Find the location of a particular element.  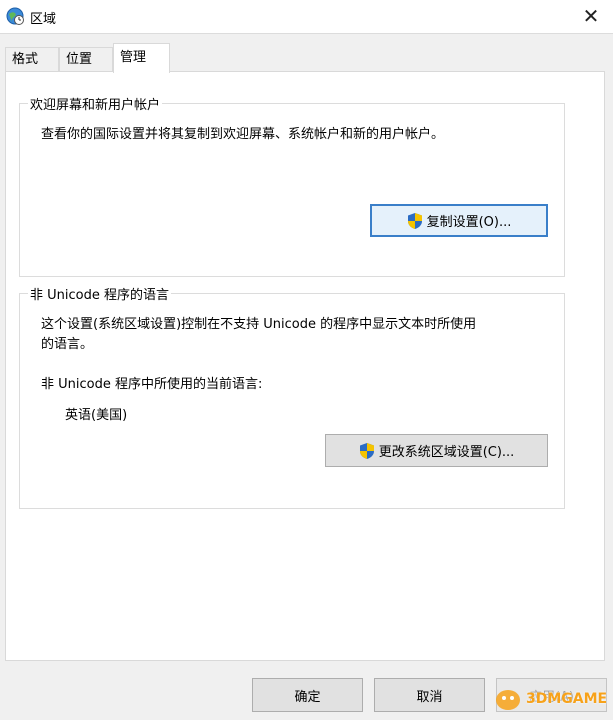

close-icon: ✕ is located at coordinates (591, 16).